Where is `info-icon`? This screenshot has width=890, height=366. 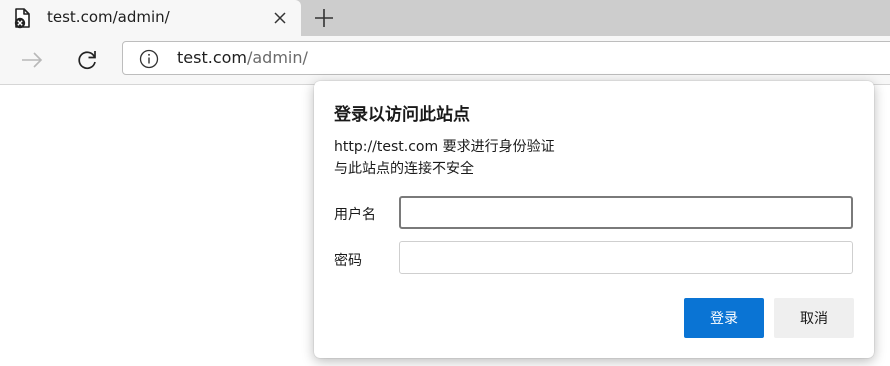
info-icon is located at coordinates (149, 59).